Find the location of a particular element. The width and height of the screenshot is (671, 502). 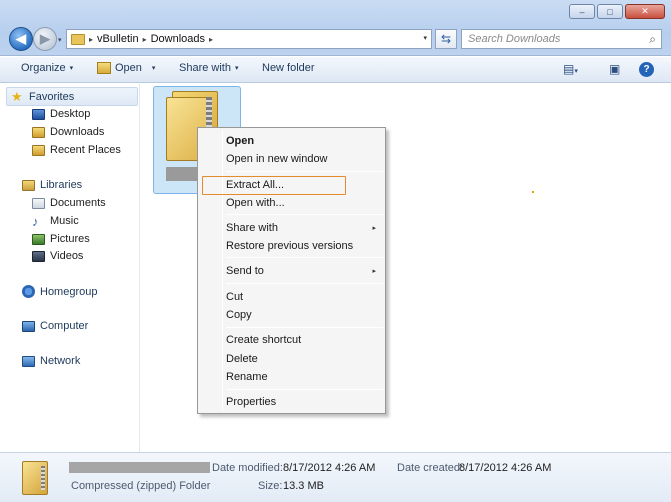

view-options-button: ▤▾ is located at coordinates (570, 69).